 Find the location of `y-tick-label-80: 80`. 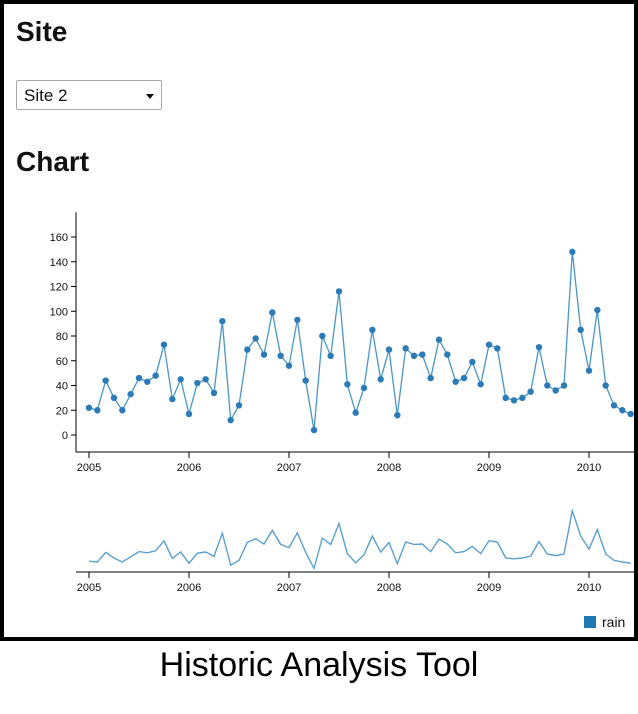

y-tick-label-80: 80 is located at coordinates (62, 337).